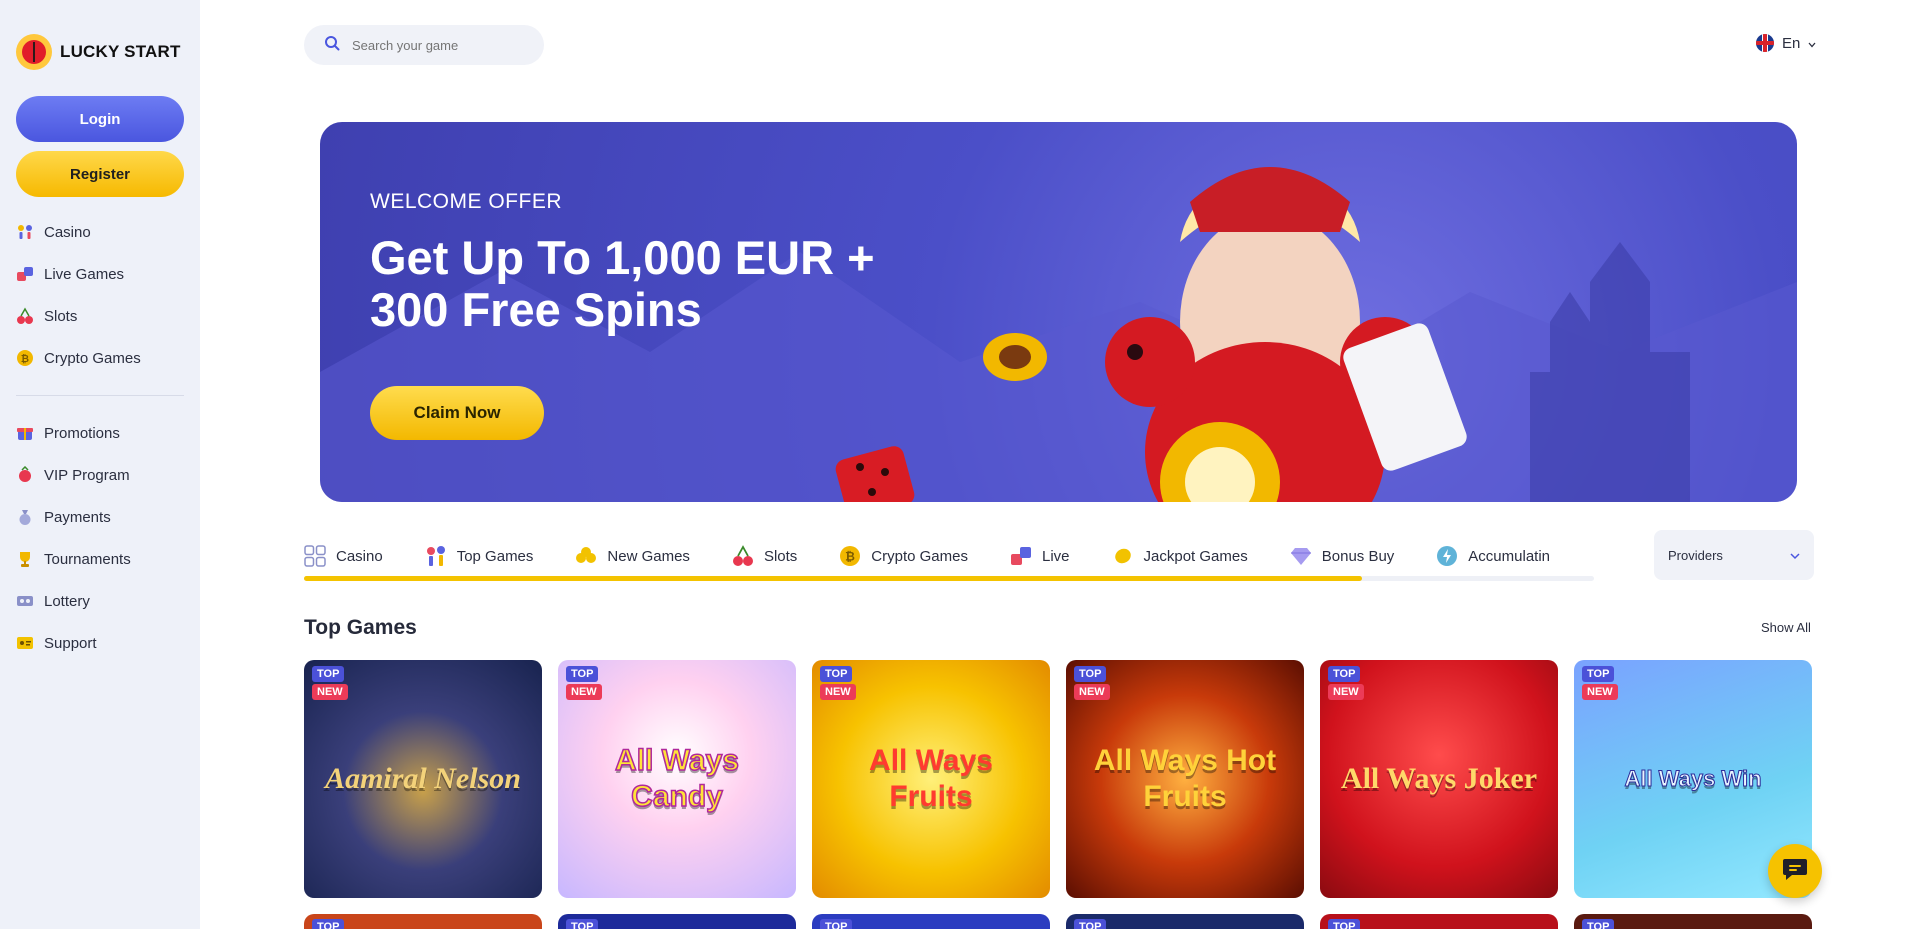 The height and width of the screenshot is (929, 1917). Describe the element at coordinates (1185, 779) in the screenshot. I see `game-card: TOP NEW All Ways Hot Fruits` at that location.